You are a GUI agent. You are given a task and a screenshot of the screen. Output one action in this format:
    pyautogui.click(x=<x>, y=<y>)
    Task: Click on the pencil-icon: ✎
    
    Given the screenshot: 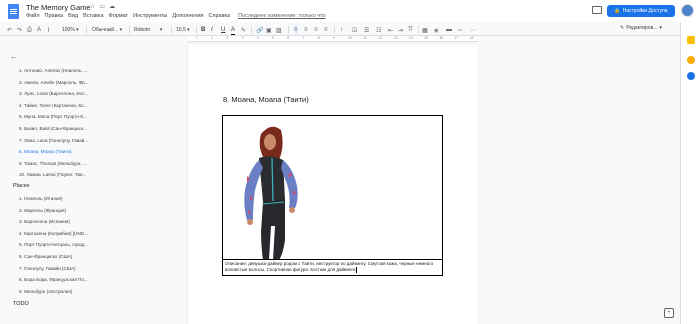 What is the action you would take?
    pyautogui.click(x=622, y=28)
    